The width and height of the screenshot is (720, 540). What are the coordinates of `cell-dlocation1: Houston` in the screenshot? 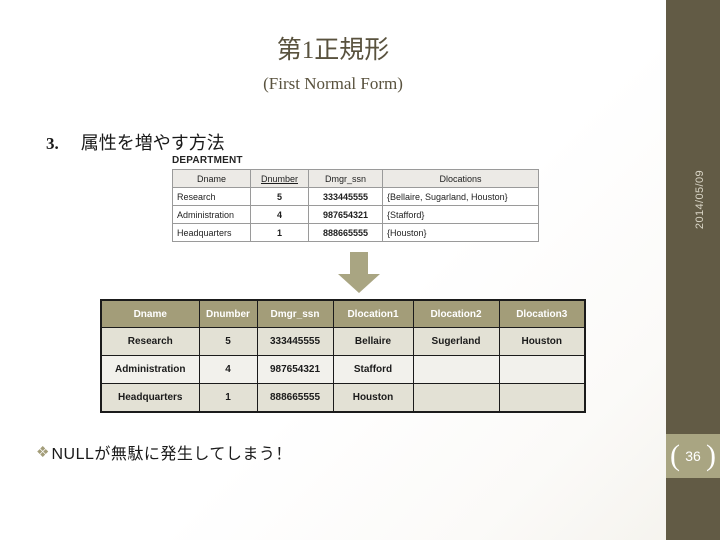 It's located at (373, 398).